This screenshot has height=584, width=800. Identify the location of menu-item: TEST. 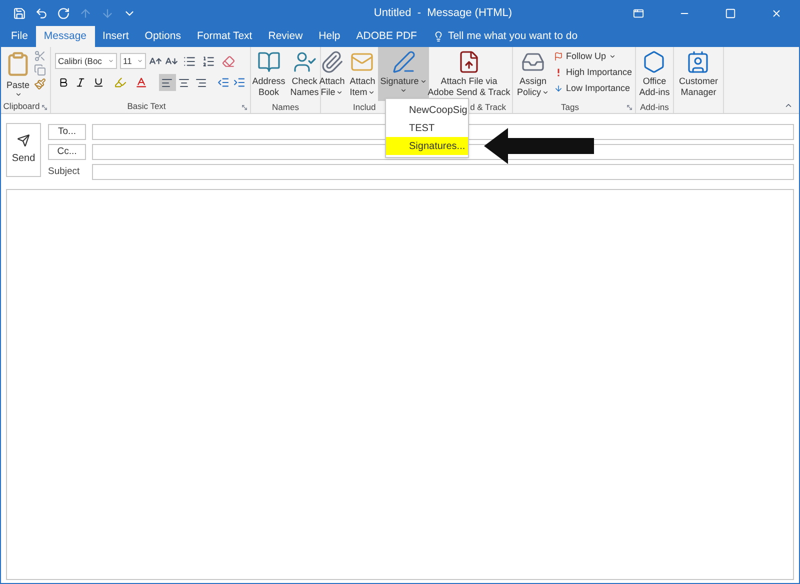
(427, 128).